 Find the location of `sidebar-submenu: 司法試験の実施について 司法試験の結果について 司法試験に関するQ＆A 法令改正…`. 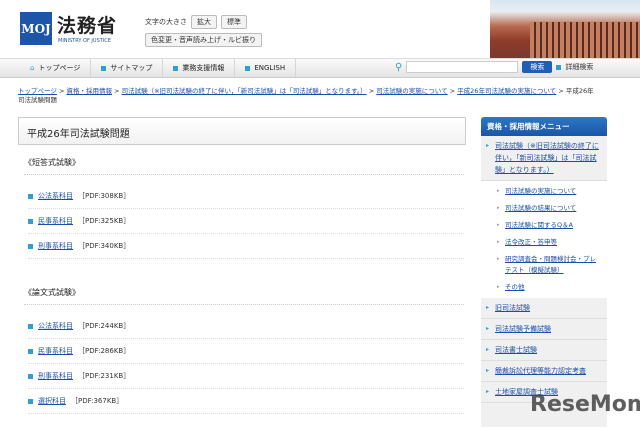

sidebar-submenu: 司法試験の実施について 司法試験の結果について 司法試験に関するQ＆A 法令改正… is located at coordinates (544, 239).